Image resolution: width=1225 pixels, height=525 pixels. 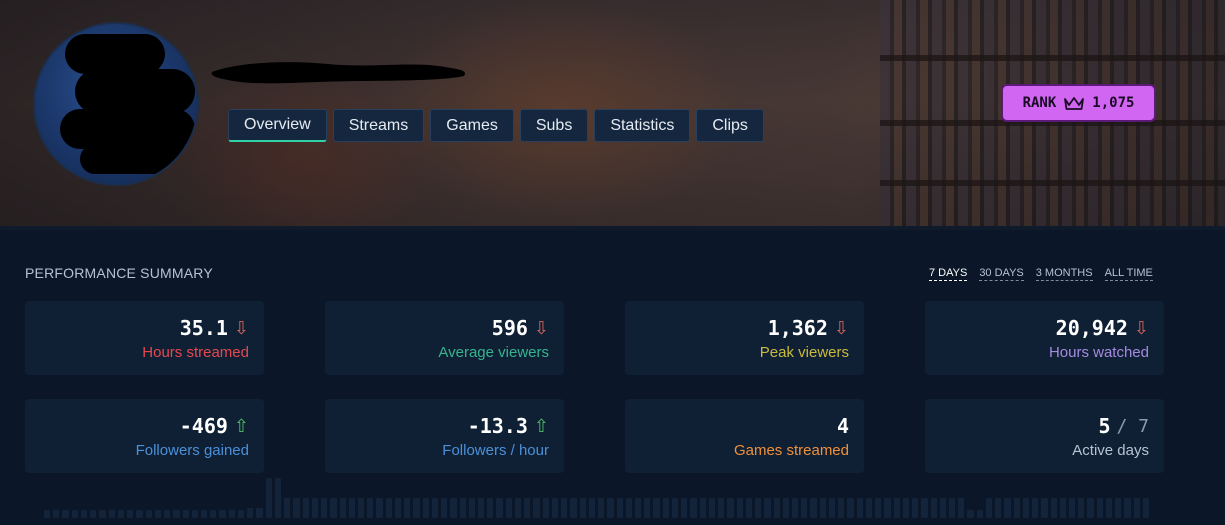 What do you see at coordinates (1110, 450) in the screenshot?
I see `stat-label: Active days` at bounding box center [1110, 450].